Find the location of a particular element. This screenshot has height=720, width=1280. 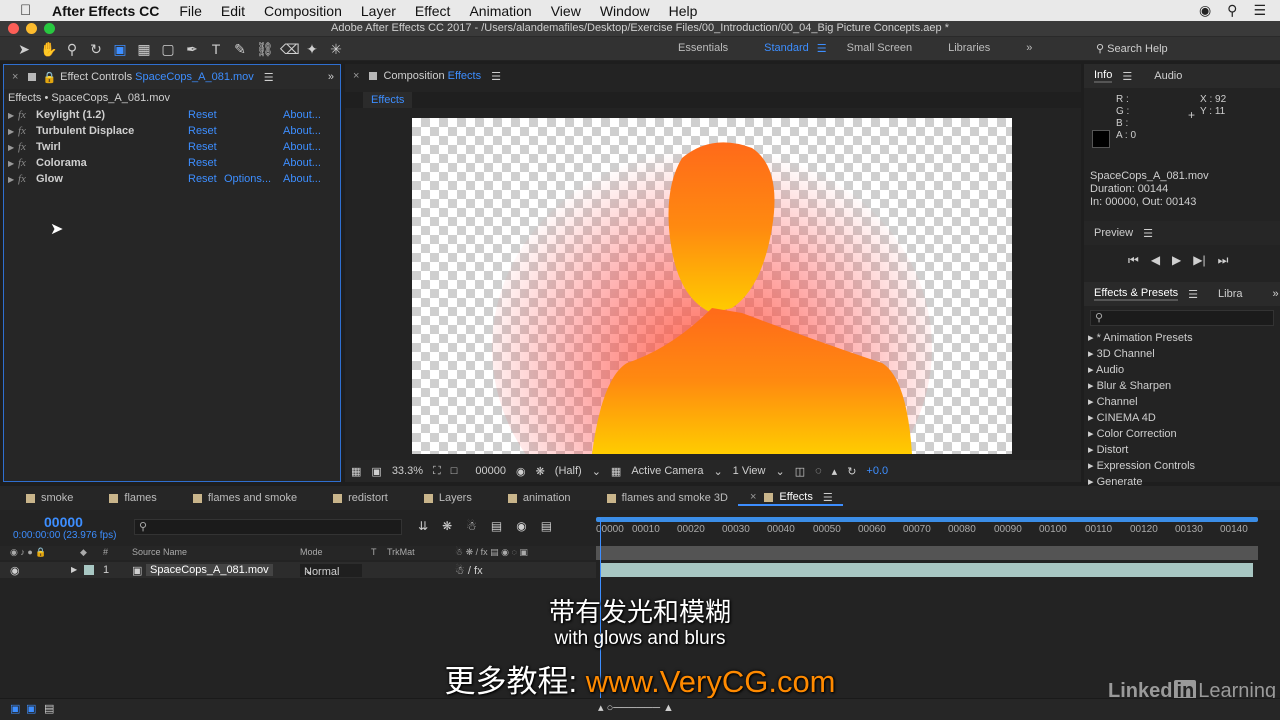

effects-category: ▸ 3D Channel is located at coordinates (1182, 354).